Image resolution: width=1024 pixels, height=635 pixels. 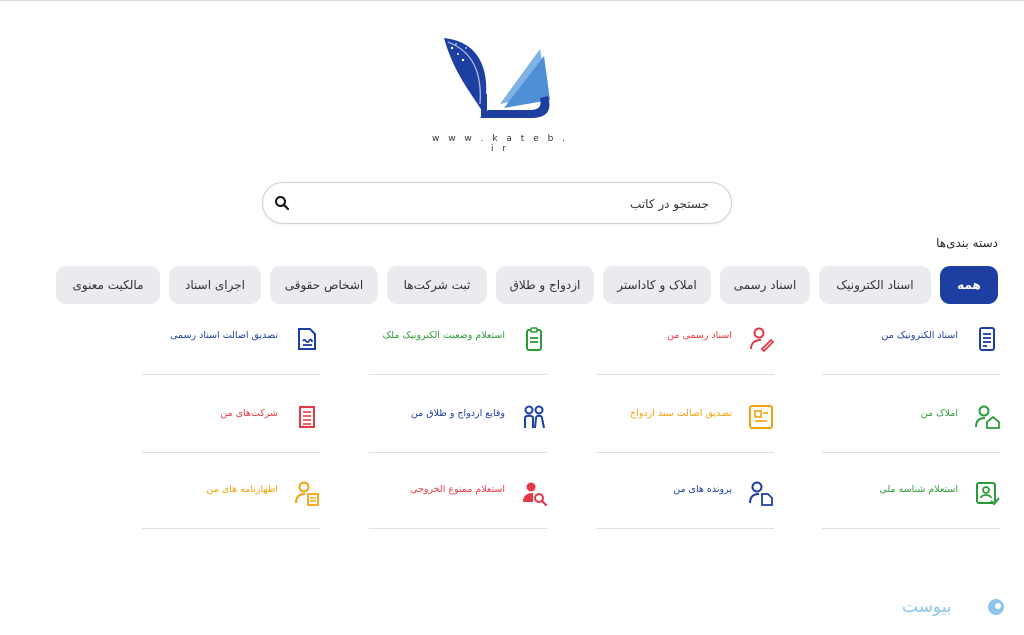 I want to click on service-label: وقایع ازدواج و طلاق من, so click(x=457, y=413).